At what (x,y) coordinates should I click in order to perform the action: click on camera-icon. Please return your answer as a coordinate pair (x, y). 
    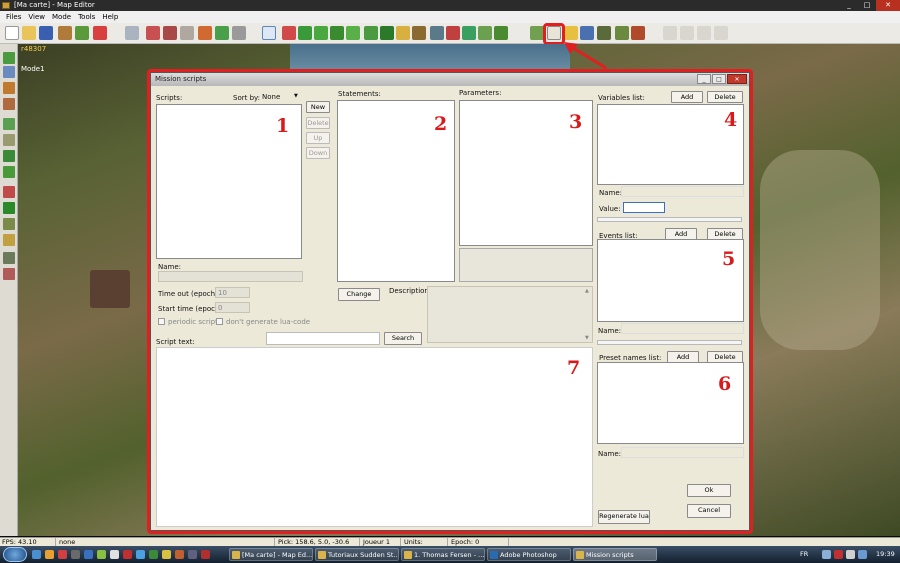
    Looking at the image, I should click on (100, 33).